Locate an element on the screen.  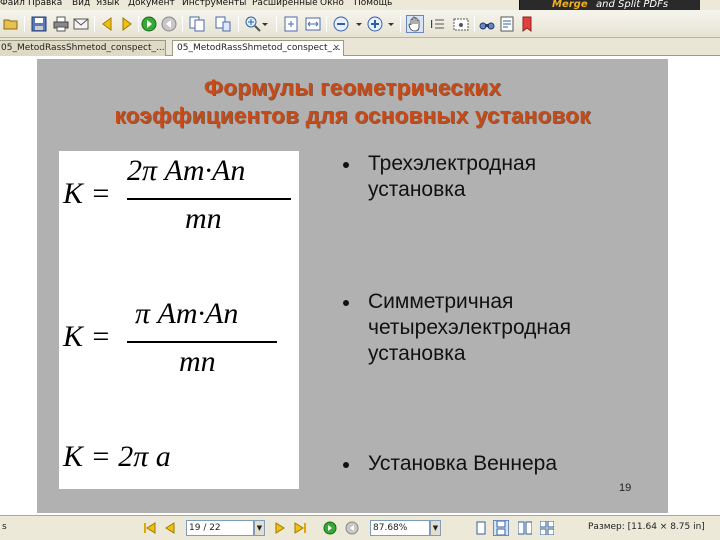
page-number-field: 19 / 22 is located at coordinates (220, 528).